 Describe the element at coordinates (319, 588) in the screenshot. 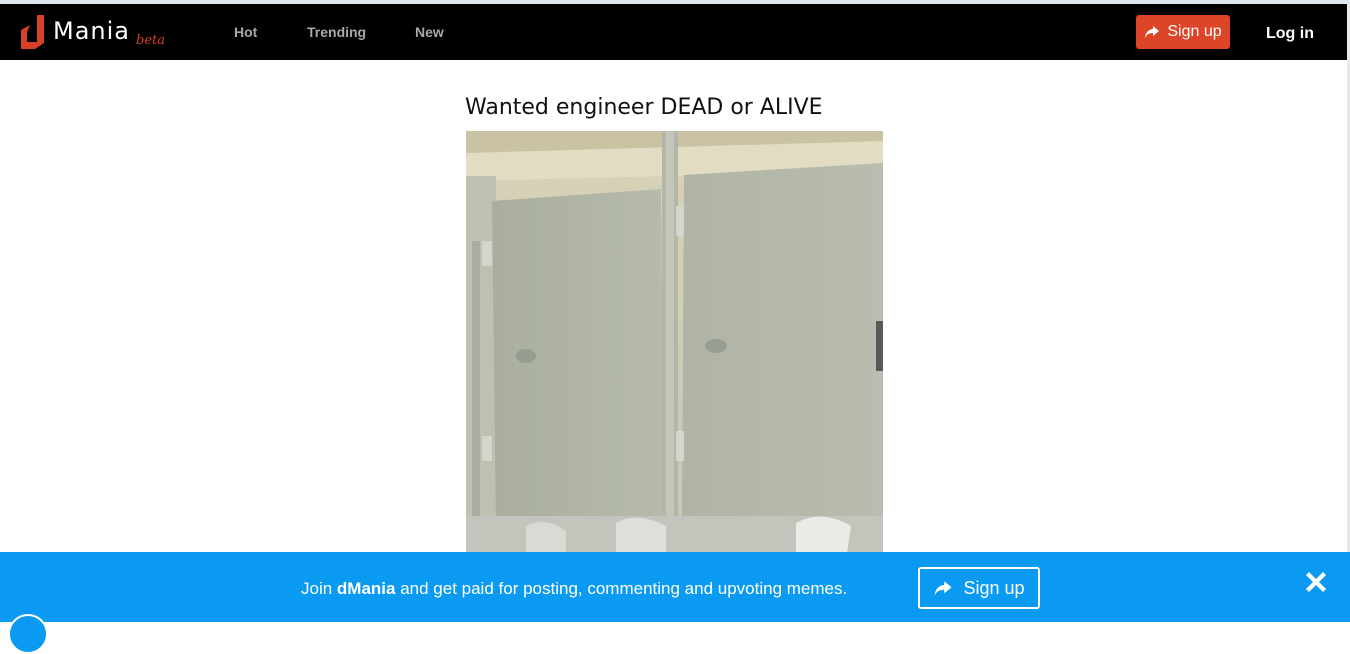

I see `banner-text-before: Join` at that location.